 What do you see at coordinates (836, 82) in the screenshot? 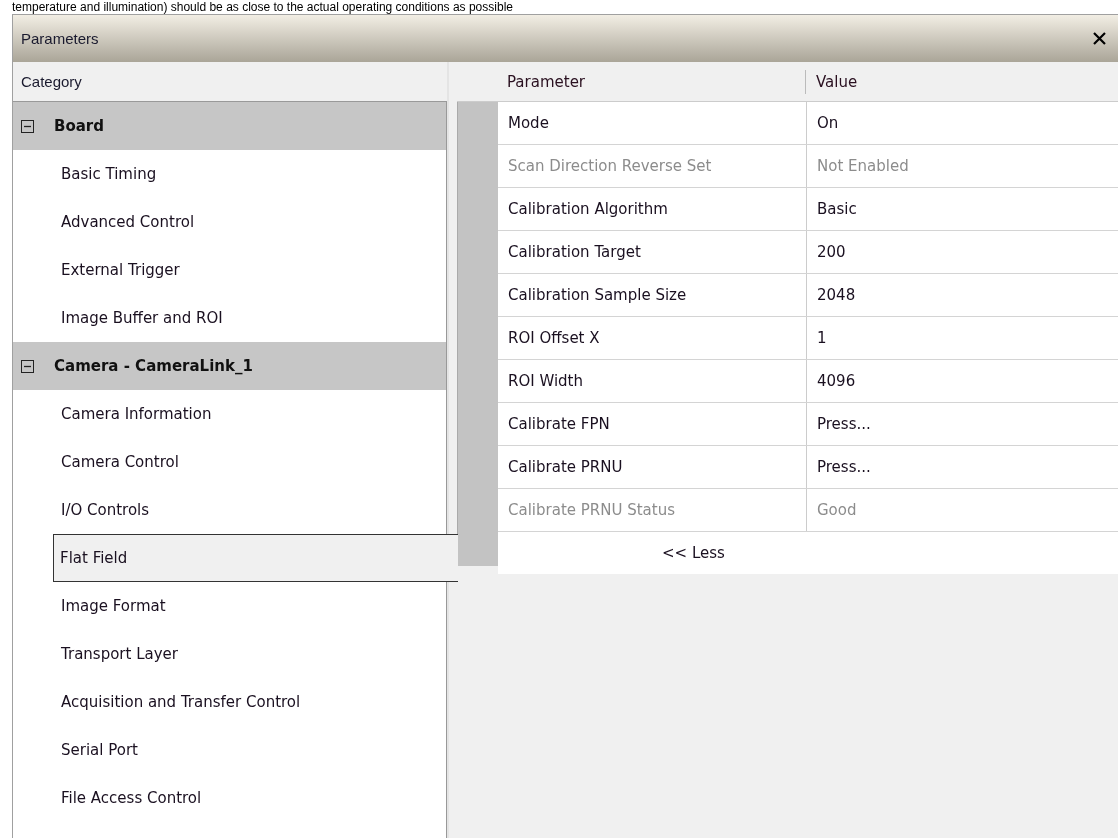
I see `column-header: Value` at bounding box center [836, 82].